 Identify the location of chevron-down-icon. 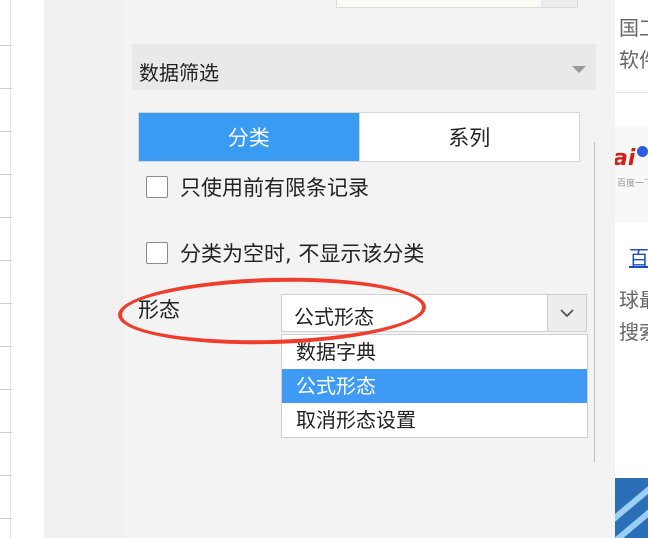
(566, 313).